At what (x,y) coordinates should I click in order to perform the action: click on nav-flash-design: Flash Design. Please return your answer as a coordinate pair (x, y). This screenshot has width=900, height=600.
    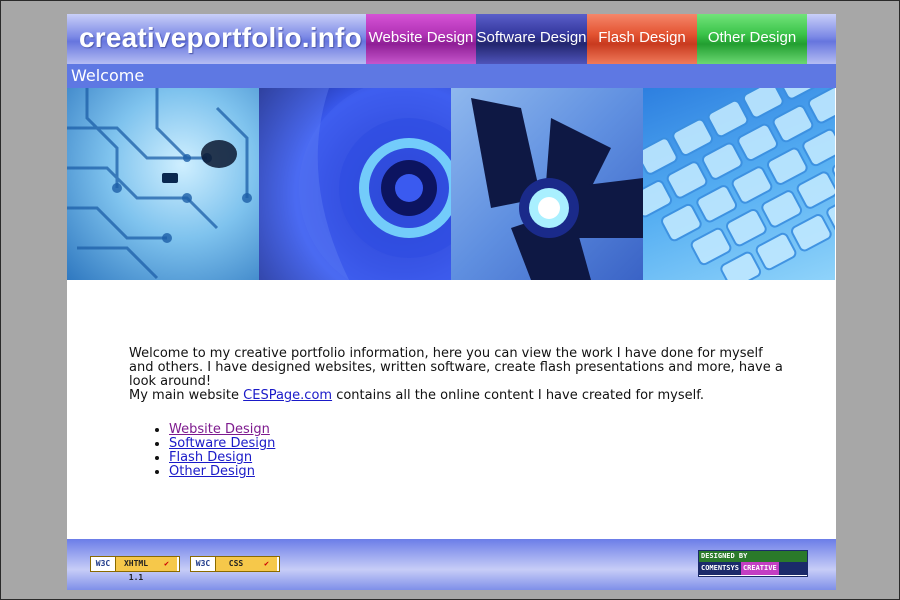
    Looking at the image, I should click on (642, 39).